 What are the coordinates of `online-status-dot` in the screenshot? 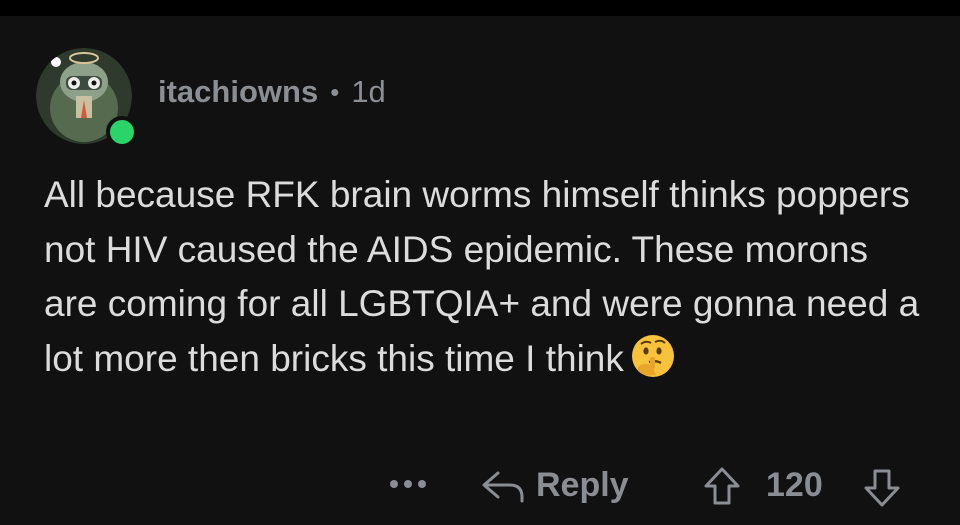 It's located at (122, 132).